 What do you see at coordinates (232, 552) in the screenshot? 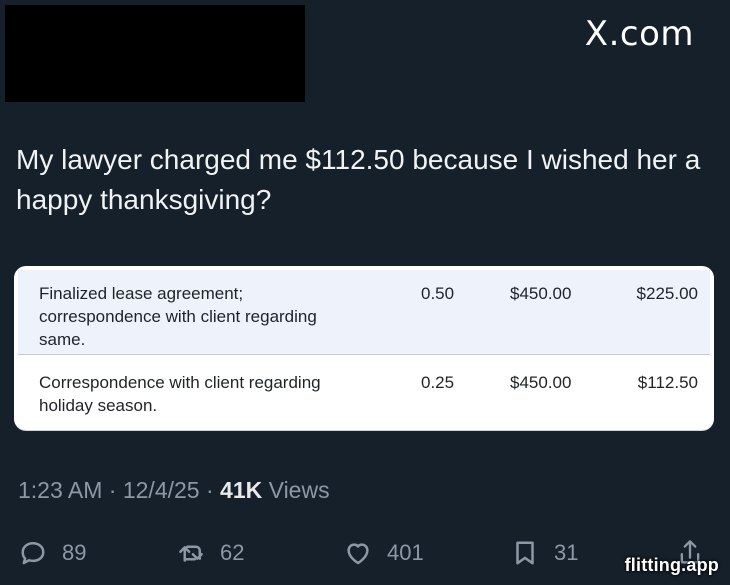
I see `repost-count: 62` at bounding box center [232, 552].